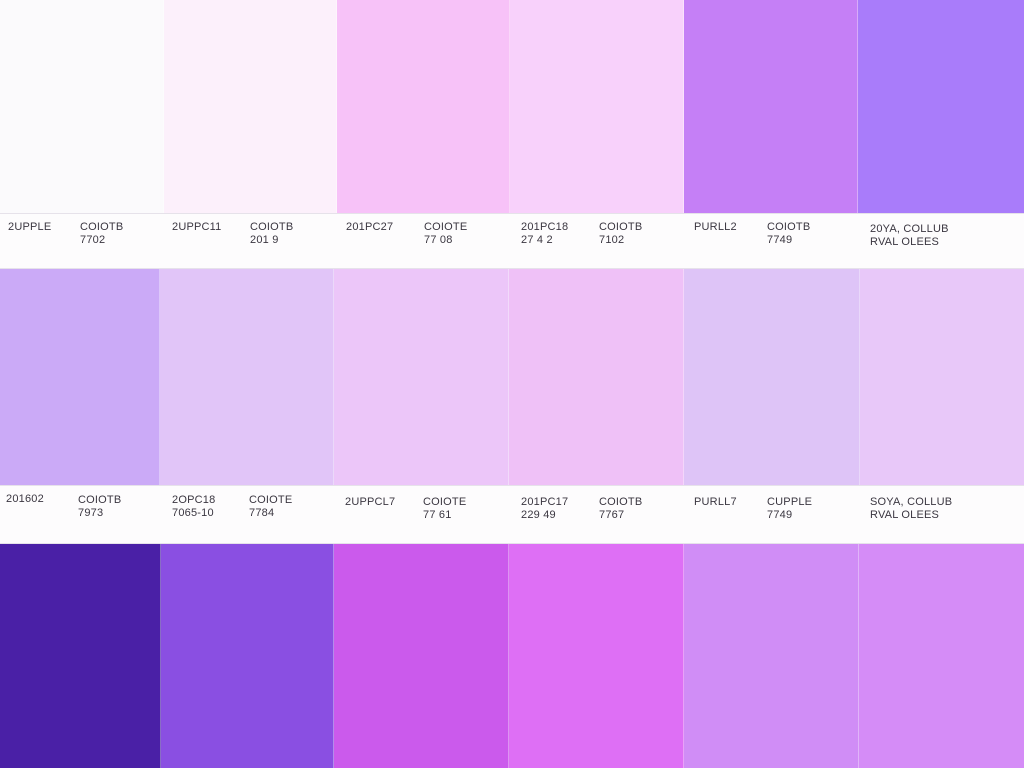 The image size is (1024, 768). Describe the element at coordinates (91, 513) in the screenshot. I see `swatch-label-line: 7973` at that location.